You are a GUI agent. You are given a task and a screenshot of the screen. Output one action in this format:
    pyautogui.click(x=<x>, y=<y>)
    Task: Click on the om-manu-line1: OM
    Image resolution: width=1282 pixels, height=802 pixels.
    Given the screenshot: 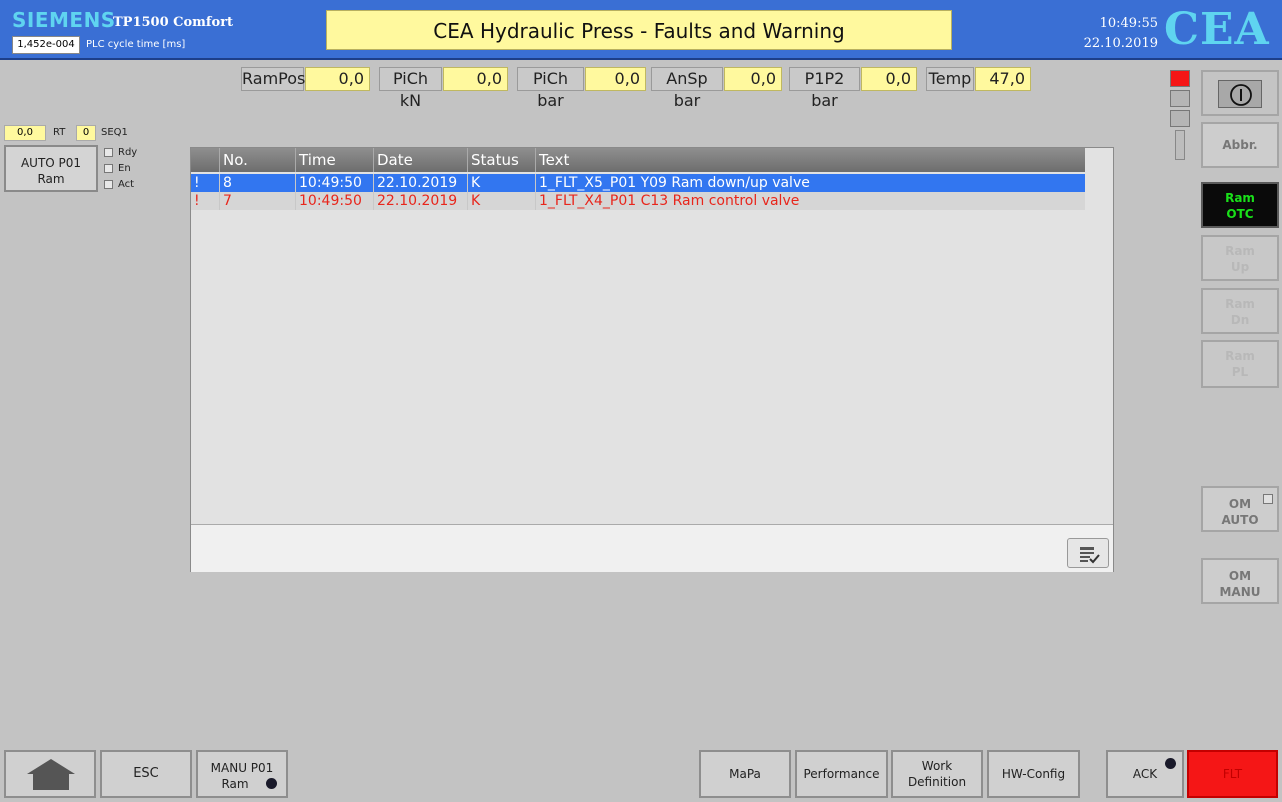 What is the action you would take?
    pyautogui.click(x=1240, y=576)
    